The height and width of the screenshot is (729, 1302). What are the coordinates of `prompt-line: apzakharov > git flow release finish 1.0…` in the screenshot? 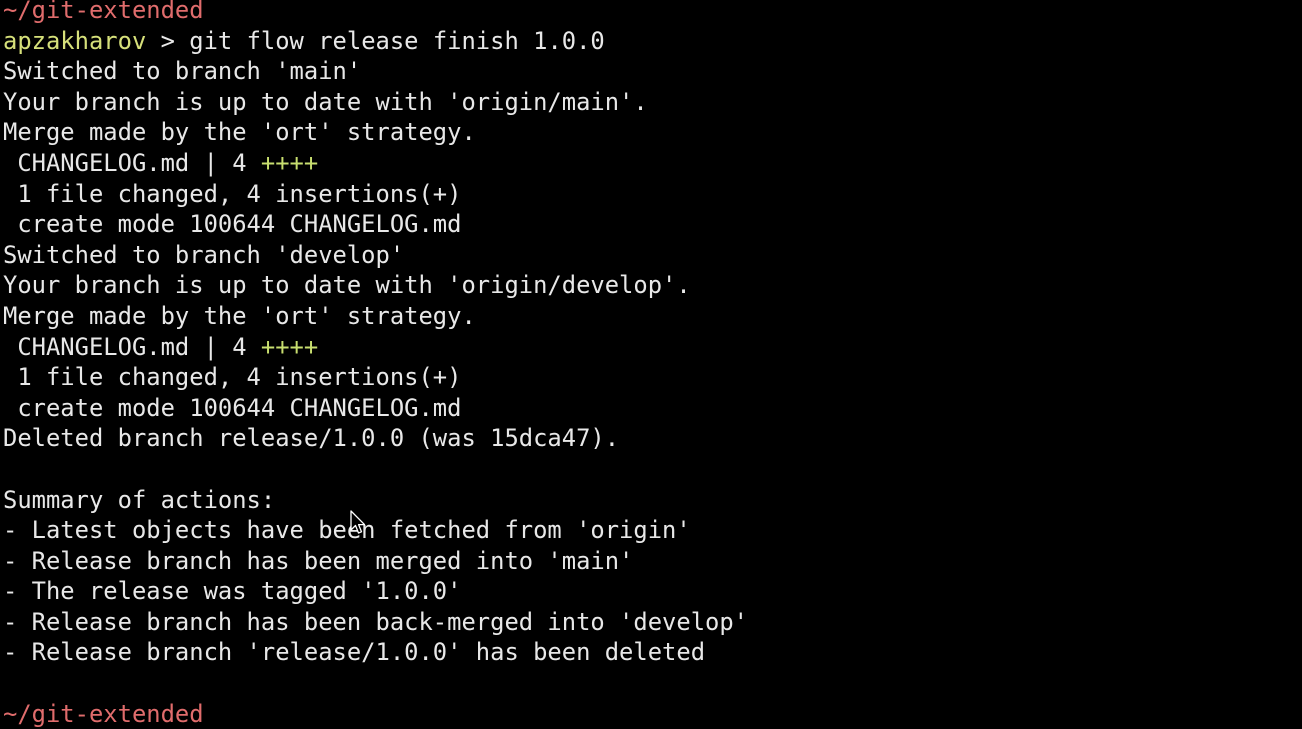 It's located at (651, 41).